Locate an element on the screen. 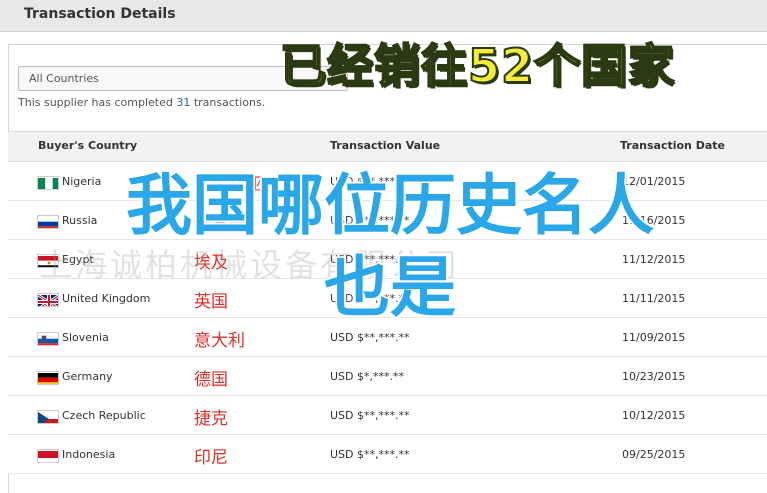 This screenshot has height=493, width=767. slovenia-flag-icon is located at coordinates (48, 339).